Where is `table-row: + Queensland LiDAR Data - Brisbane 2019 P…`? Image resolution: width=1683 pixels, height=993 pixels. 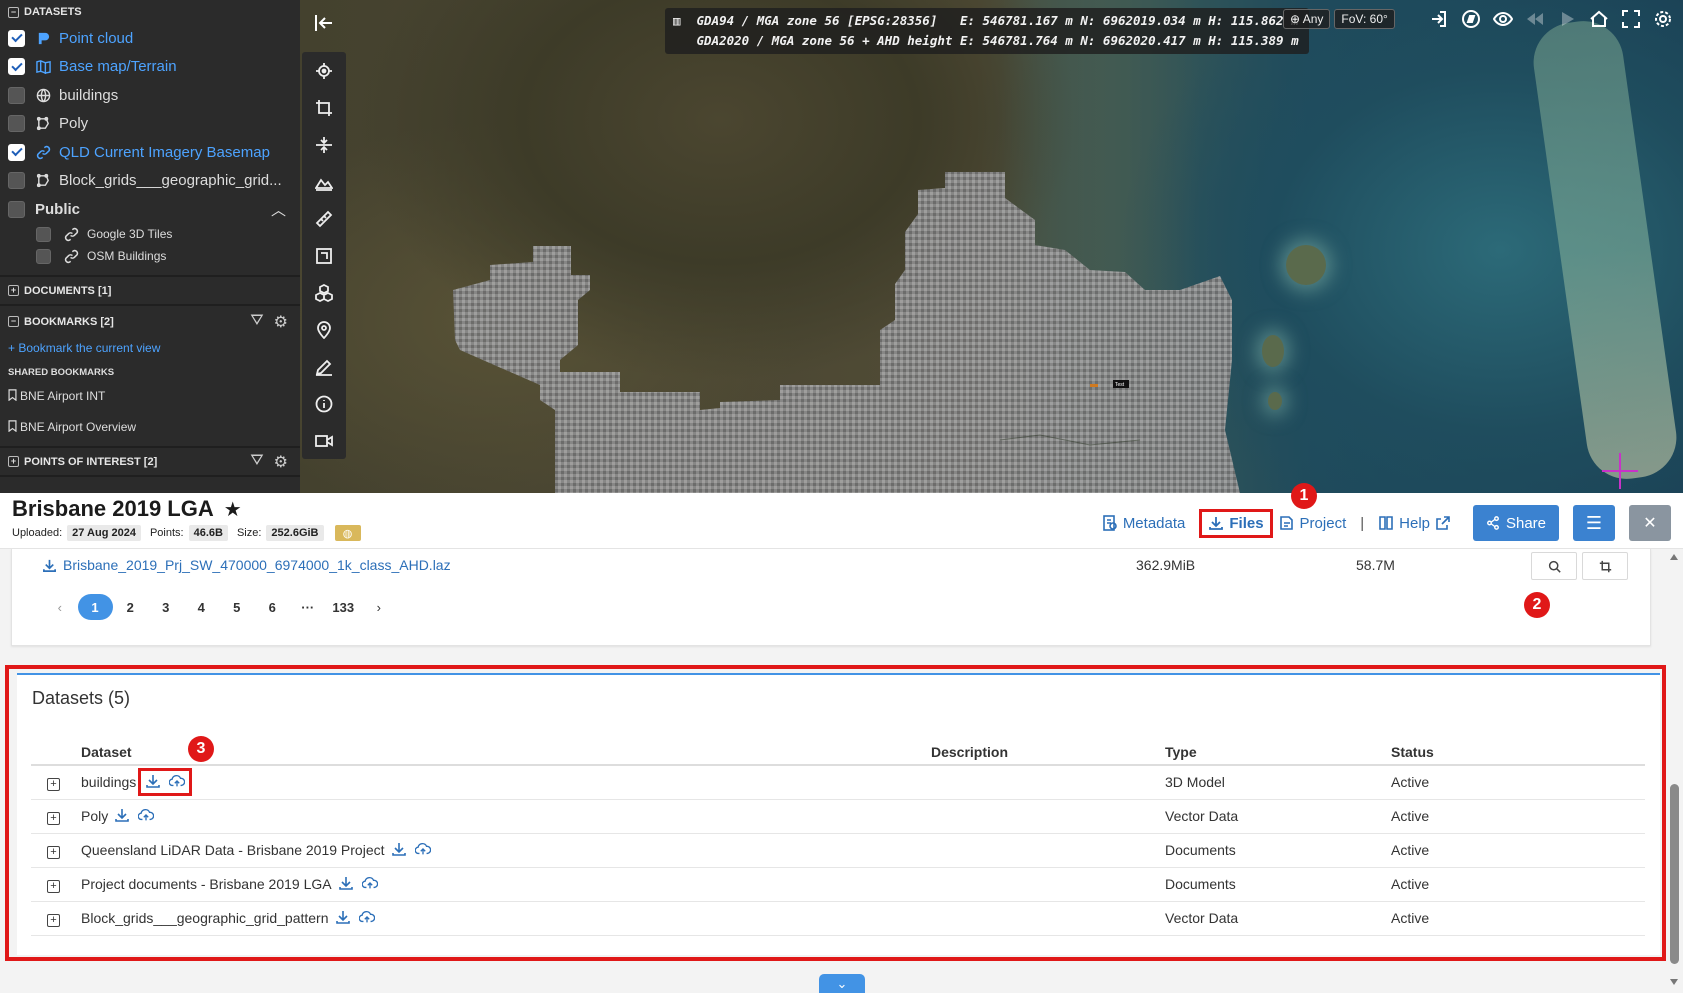
table-row: + Queensland LiDAR Data - Brisbane 2019 P… is located at coordinates (838, 850).